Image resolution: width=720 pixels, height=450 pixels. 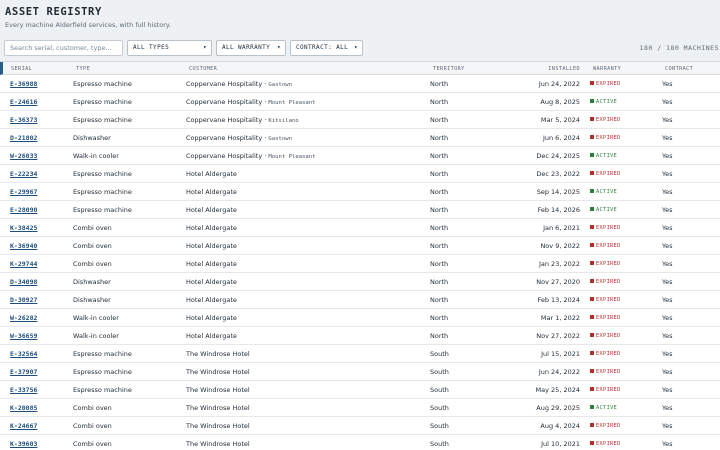 I want to click on serial-link: K-36940, so click(x=23, y=246).